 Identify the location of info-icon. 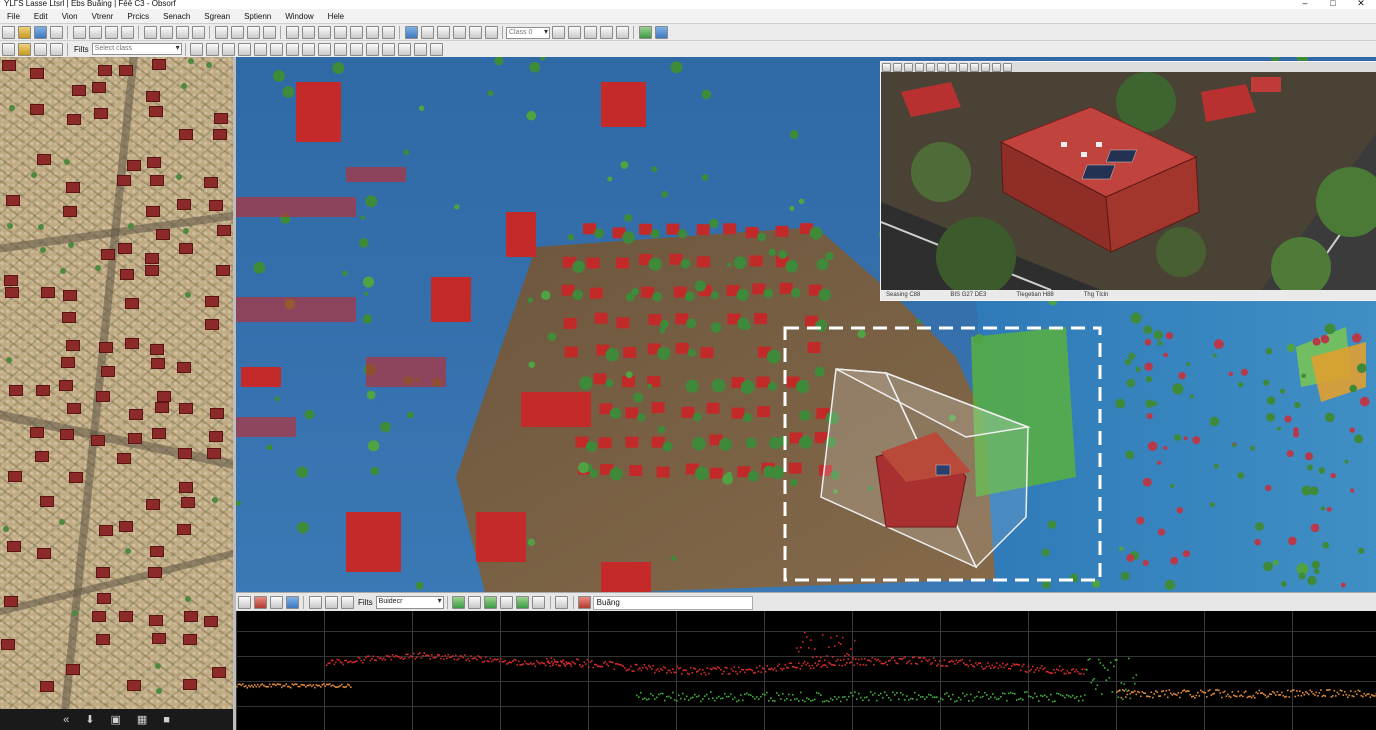
(269, 32).